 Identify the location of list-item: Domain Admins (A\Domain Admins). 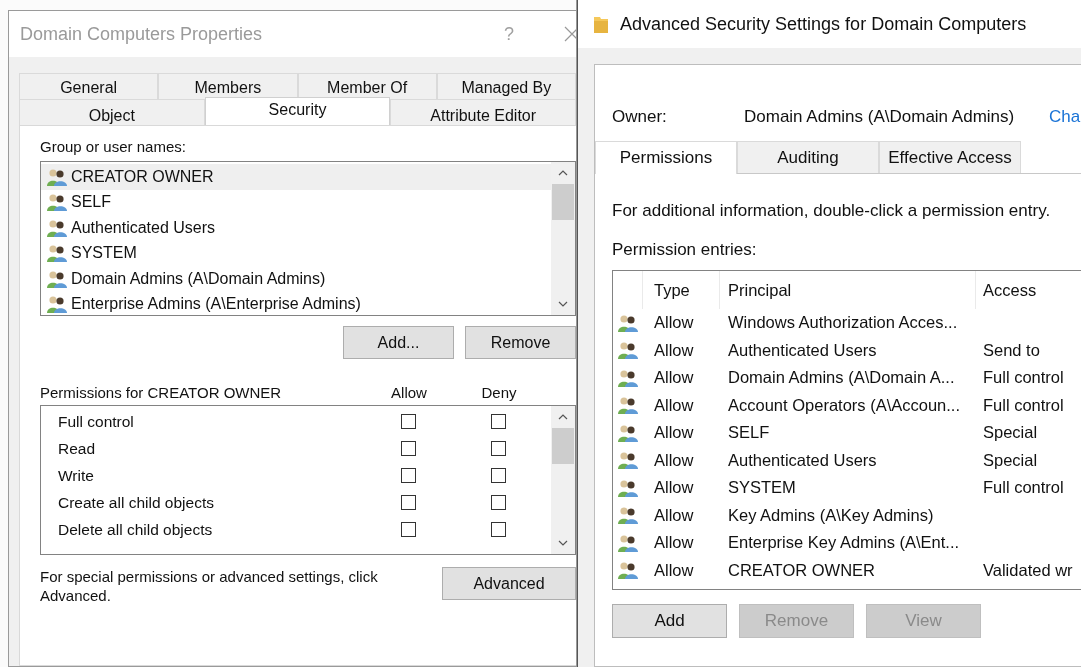
(296, 279).